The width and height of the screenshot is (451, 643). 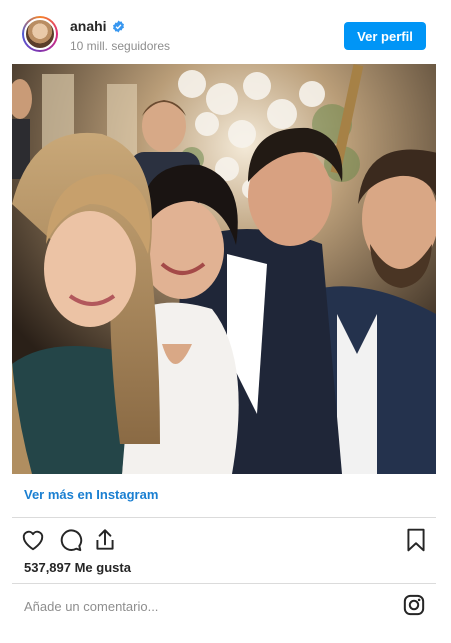 I want to click on action-bar, so click(x=224, y=540).